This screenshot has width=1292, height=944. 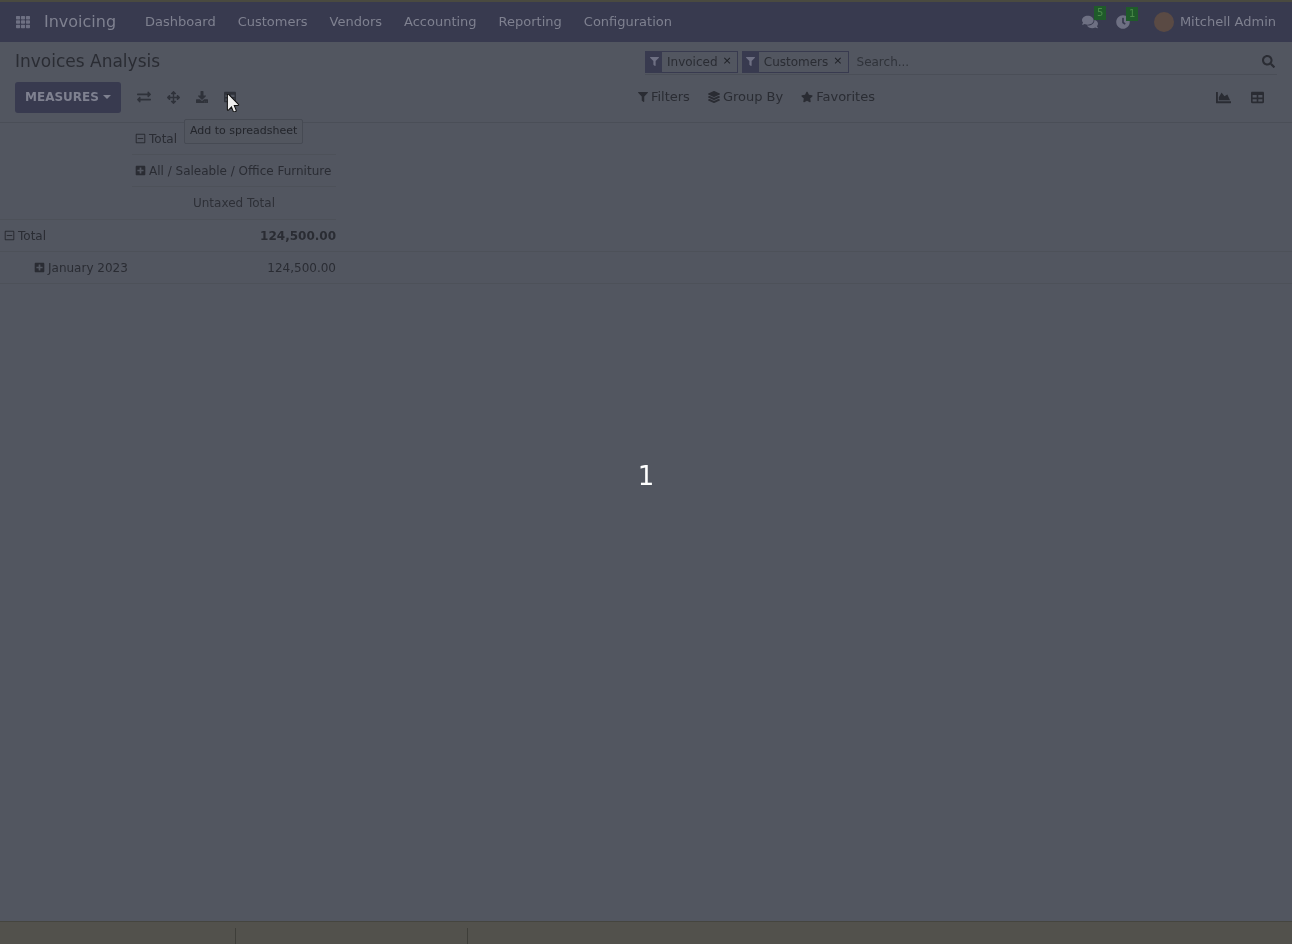 I want to click on step-number: 1, so click(x=646, y=476).